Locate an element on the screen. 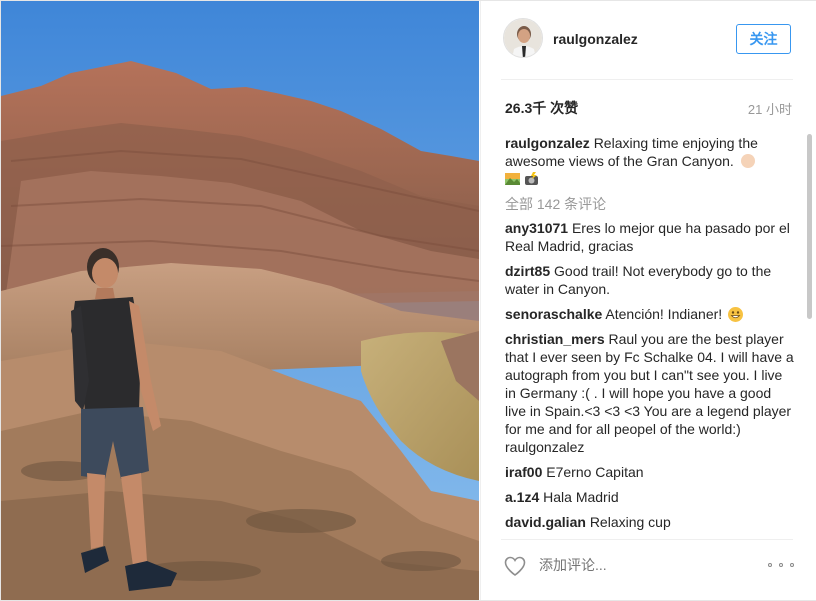 This screenshot has height=601, width=816. comment-item: iraf00 E7erno Capitan is located at coordinates (650, 472).